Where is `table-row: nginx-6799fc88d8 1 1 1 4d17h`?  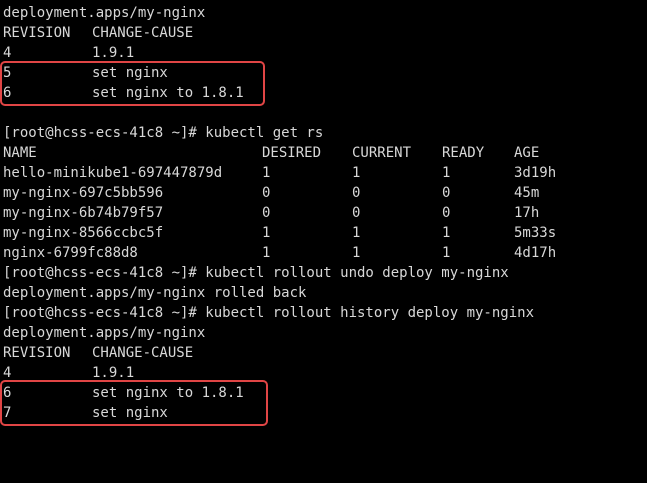
table-row: nginx-6799fc88d8 1 1 1 4d17h is located at coordinates (279, 253).